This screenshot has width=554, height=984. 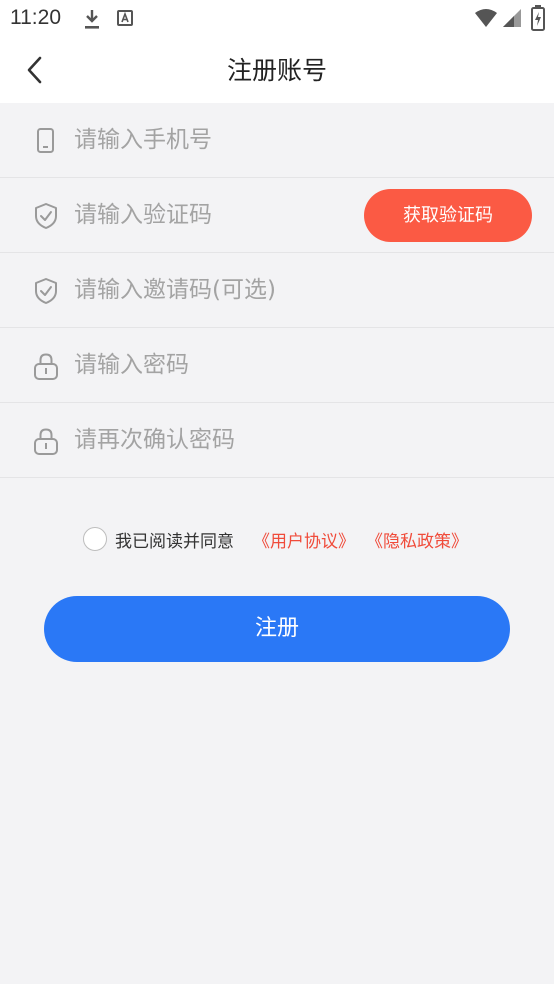 What do you see at coordinates (277, 19) in the screenshot?
I see `status-bar: 11:20` at bounding box center [277, 19].